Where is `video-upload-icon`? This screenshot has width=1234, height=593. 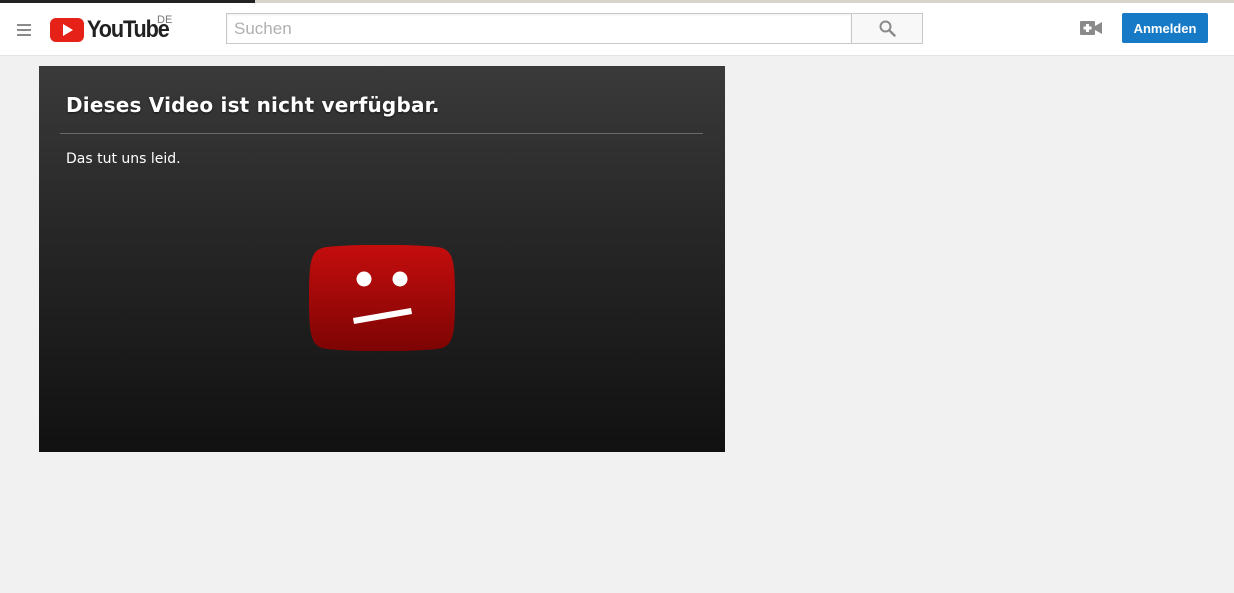 video-upload-icon is located at coordinates (1091, 28).